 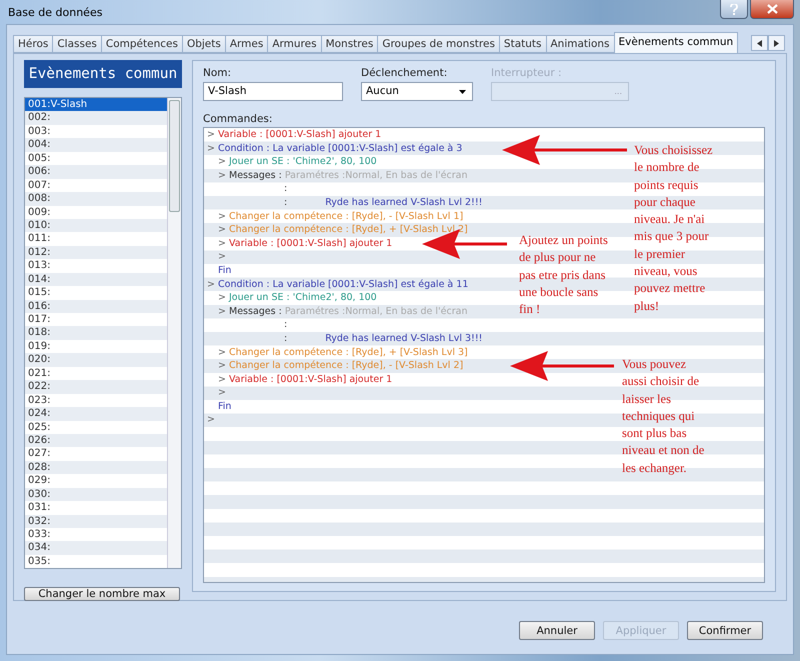 What do you see at coordinates (96, 360) in the screenshot?
I see `event-list-item: 020:` at bounding box center [96, 360].